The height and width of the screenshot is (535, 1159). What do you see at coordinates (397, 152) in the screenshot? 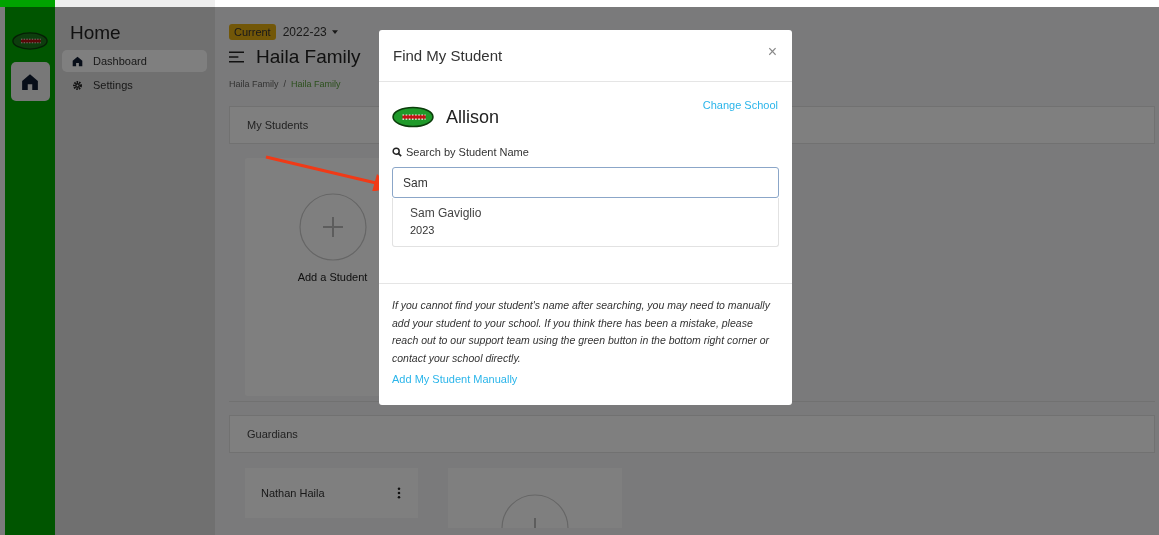
I see `search-icon` at bounding box center [397, 152].